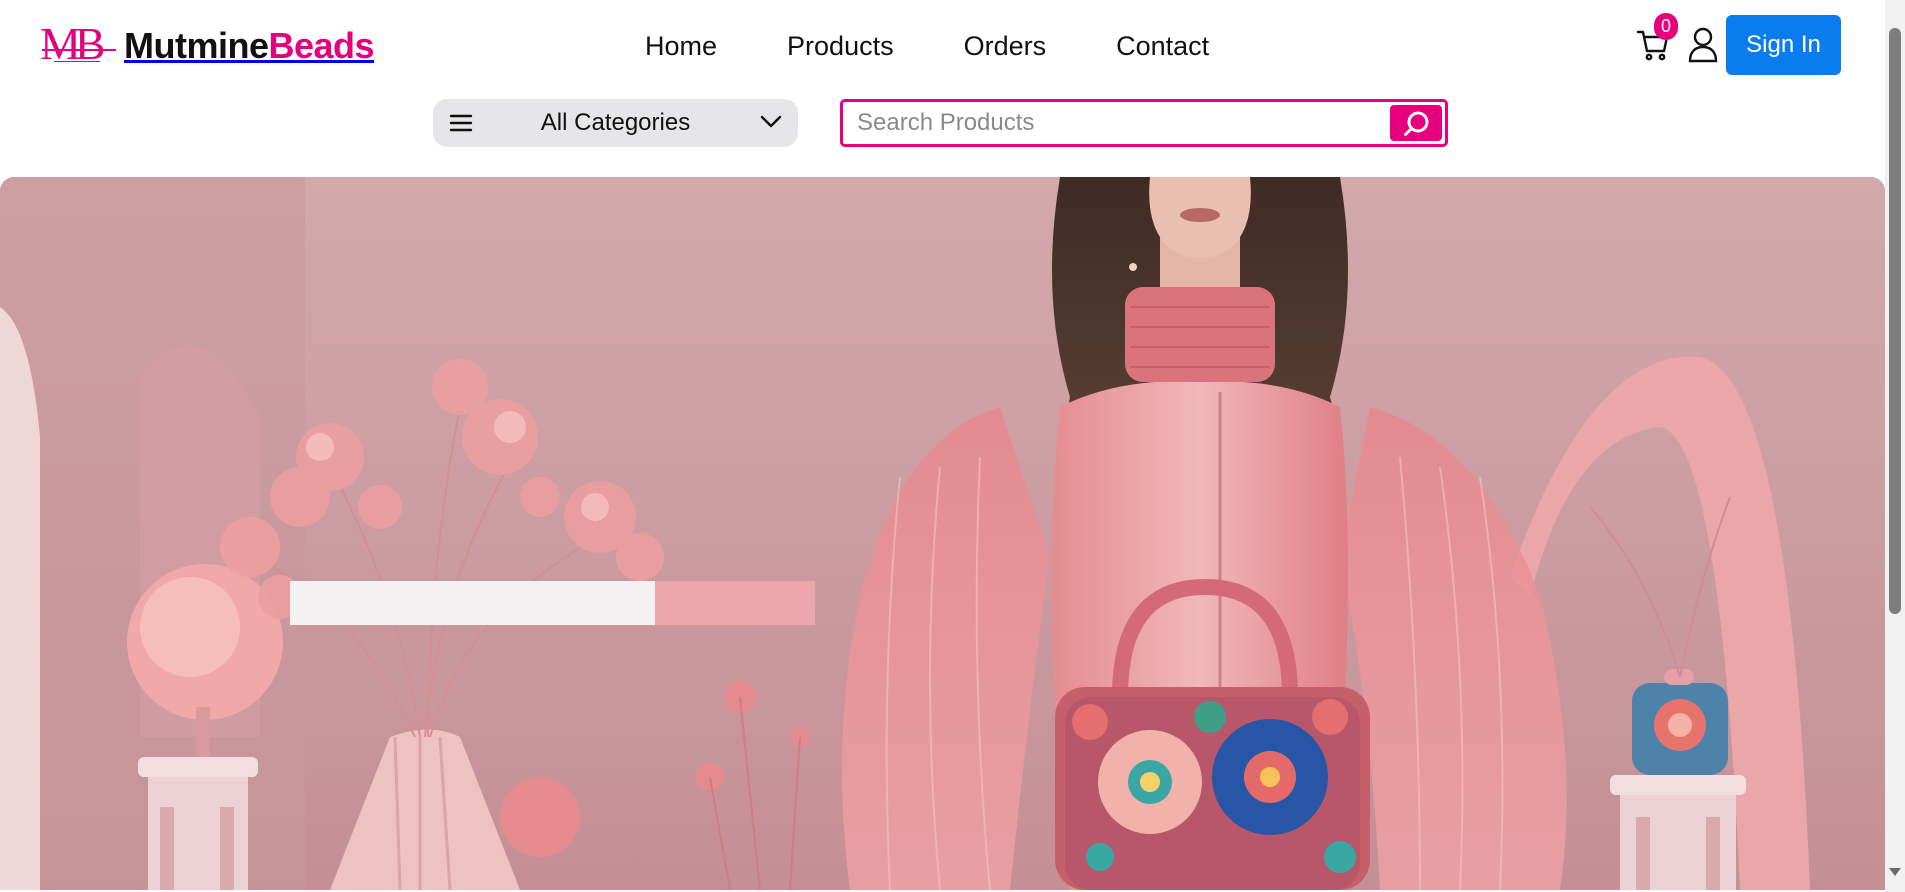 This screenshot has width=1905, height=892. What do you see at coordinates (681, 46) in the screenshot?
I see `nav-home: Home` at bounding box center [681, 46].